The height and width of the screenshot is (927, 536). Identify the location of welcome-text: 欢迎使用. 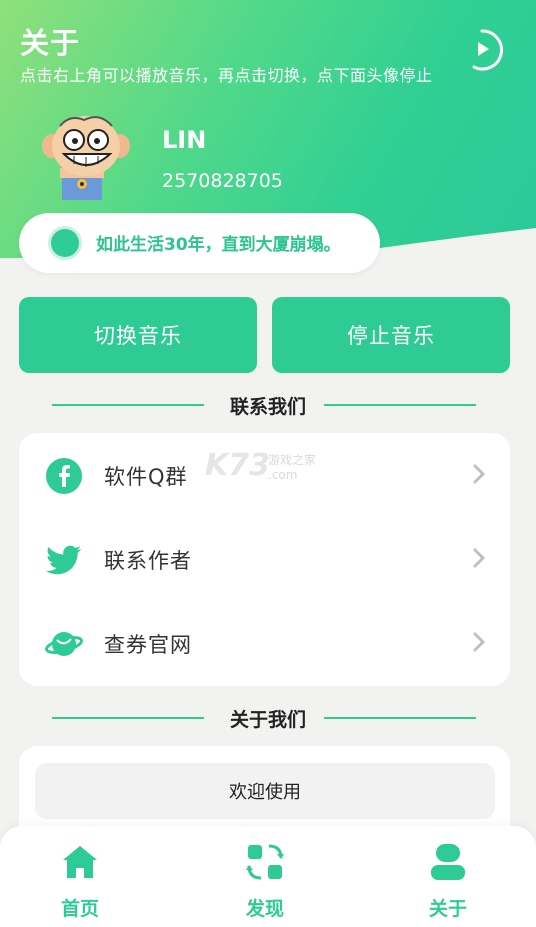
(265, 791).